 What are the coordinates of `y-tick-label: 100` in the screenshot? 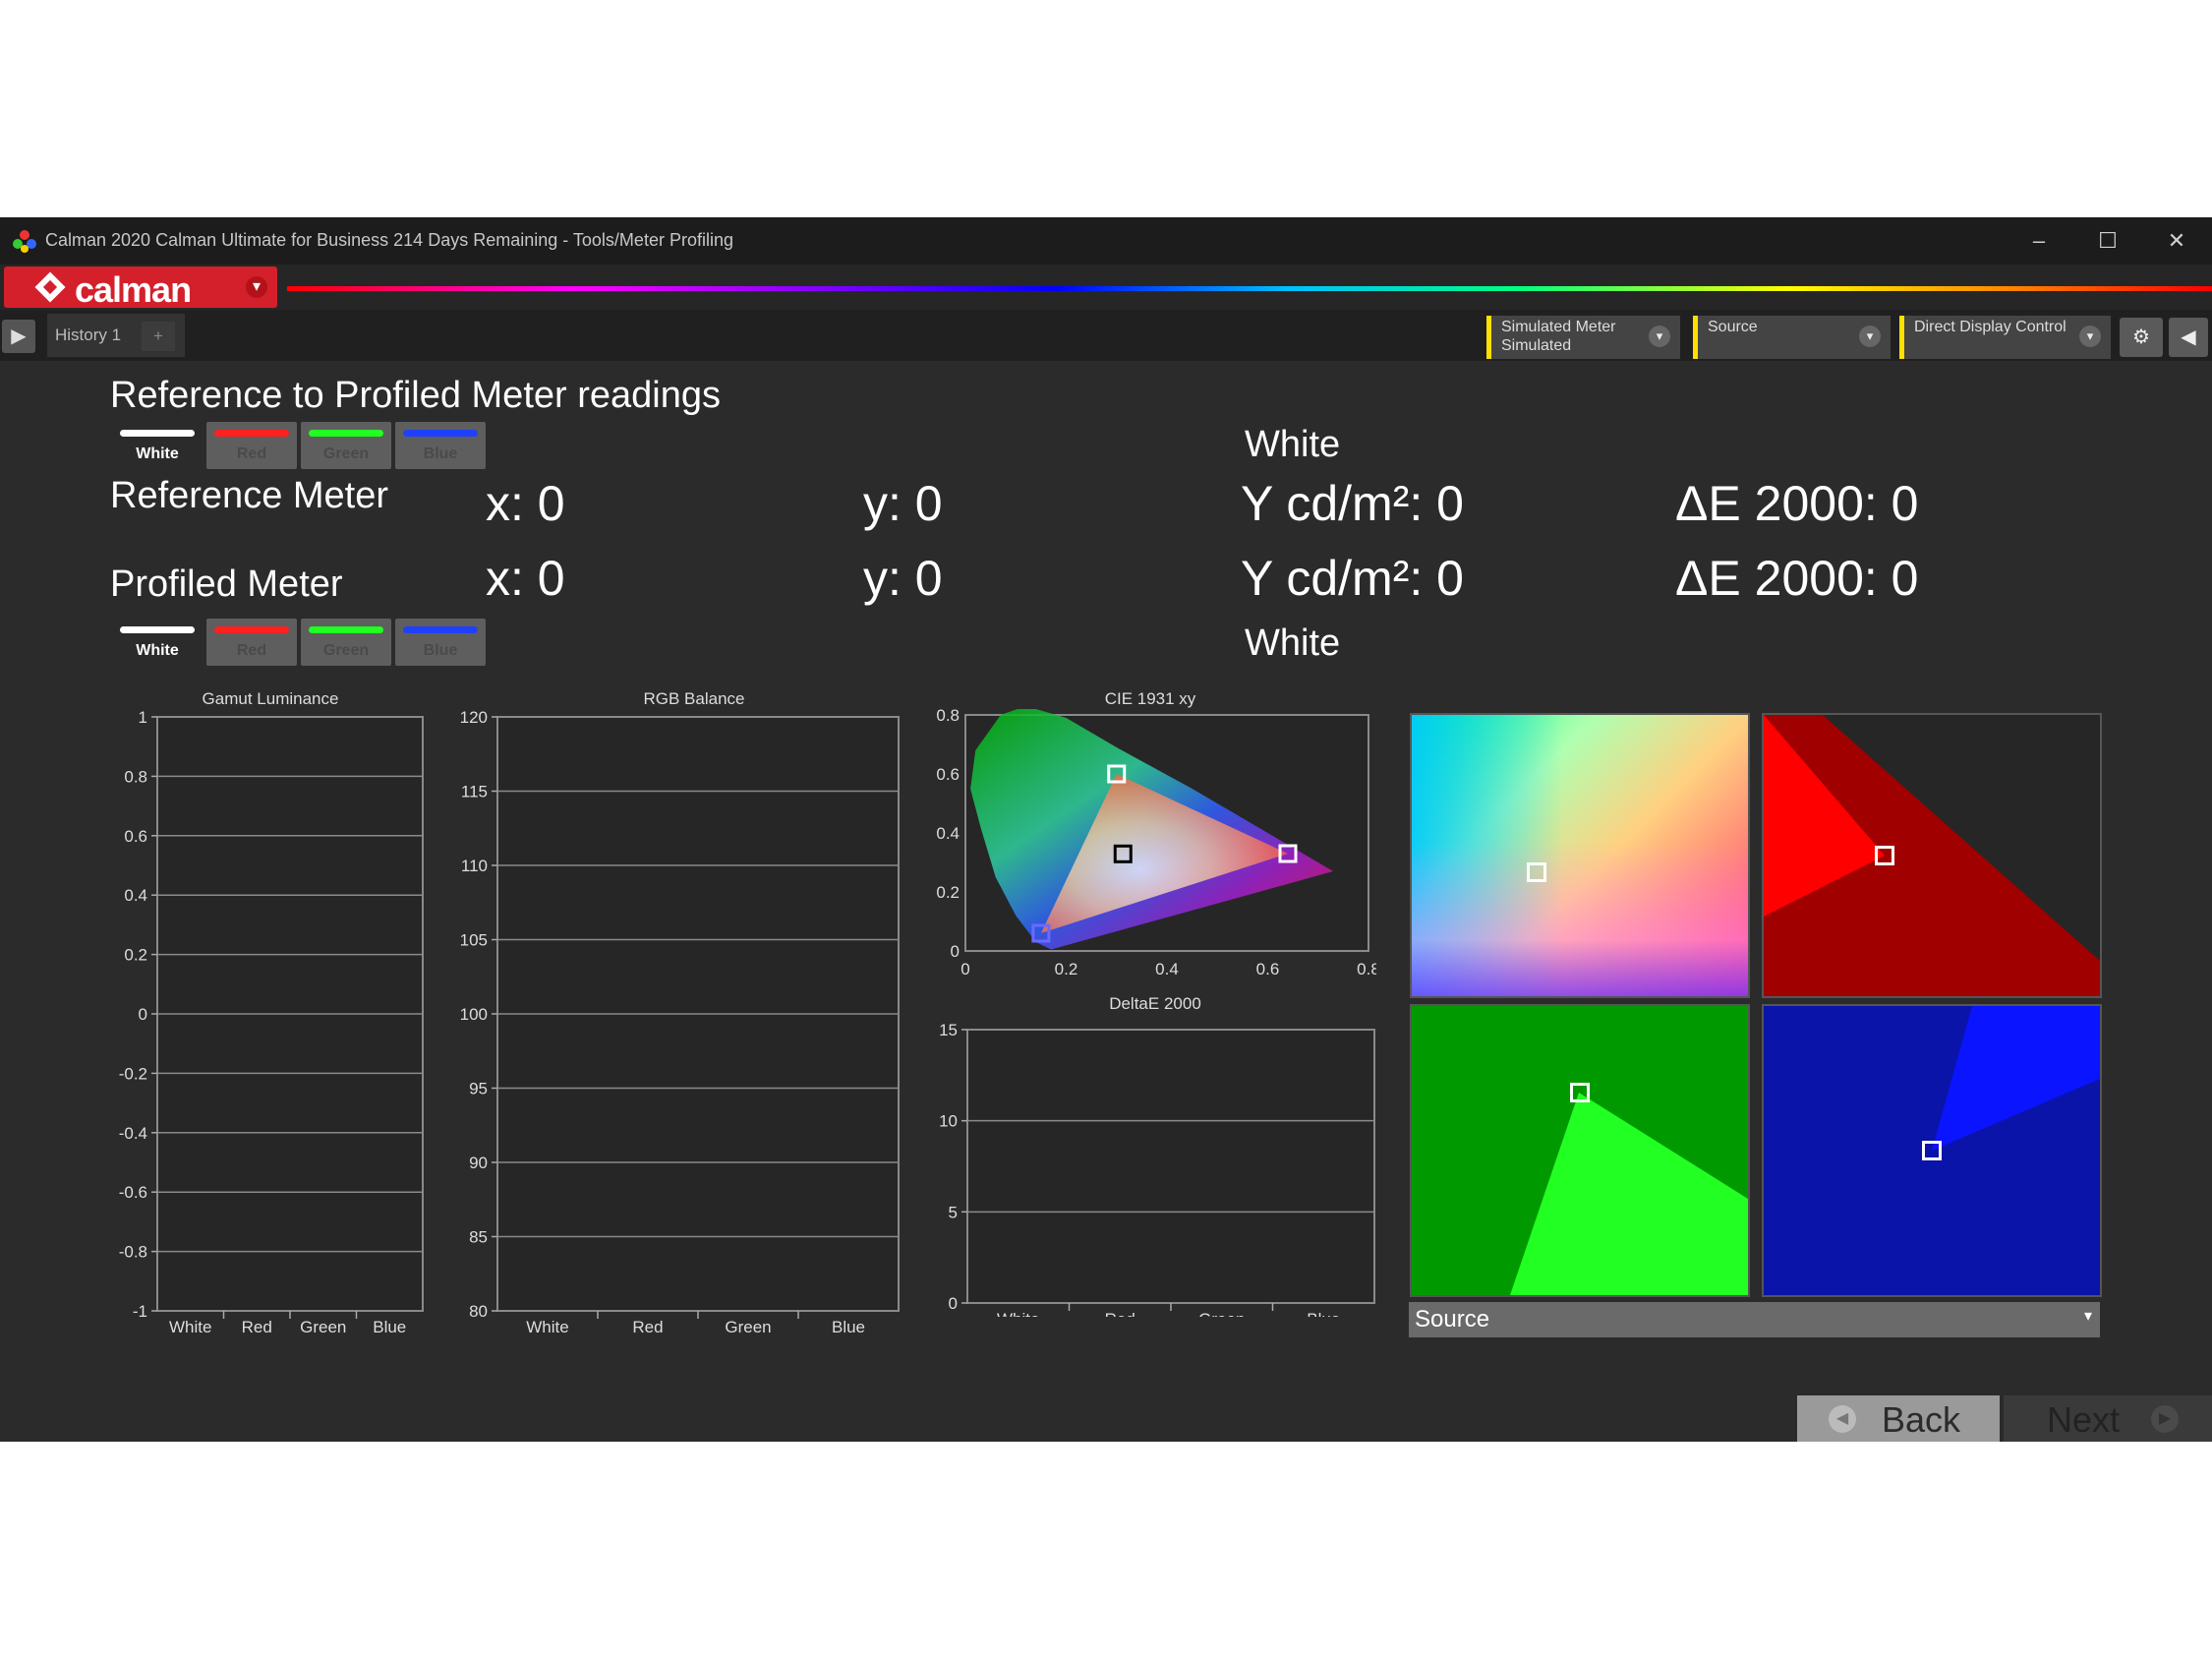 It's located at (474, 1014).